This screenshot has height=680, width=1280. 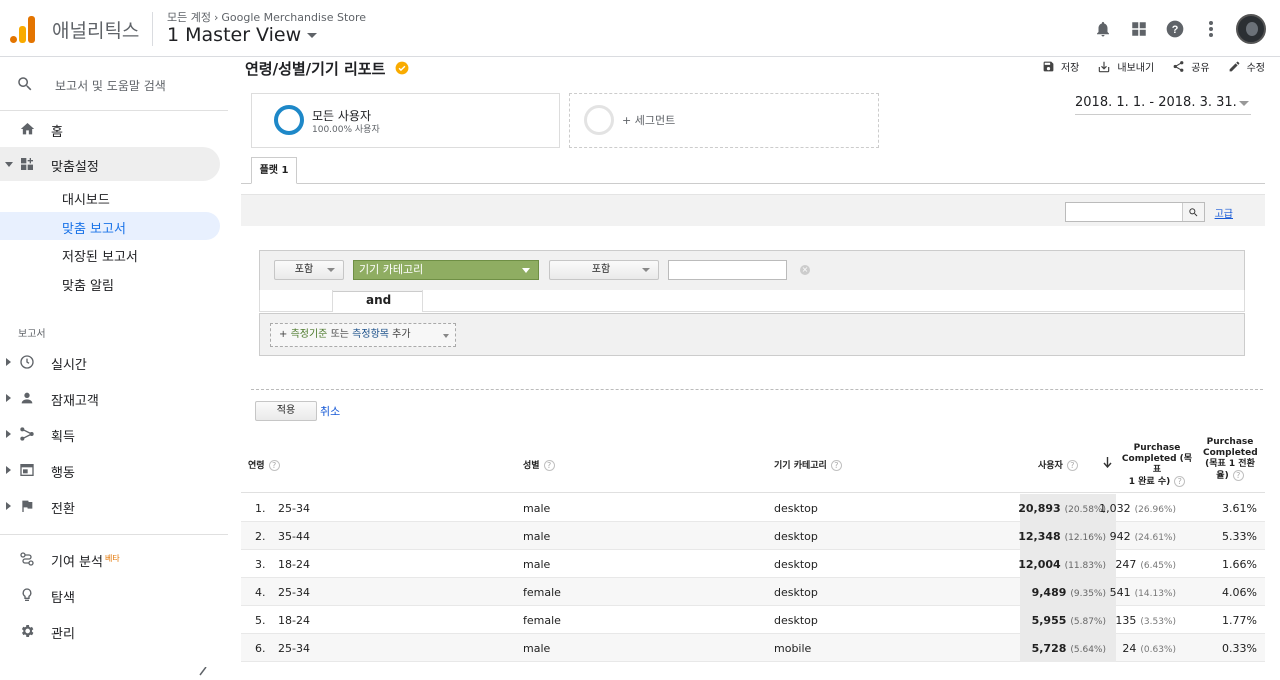 I want to click on segment-all-users: 모든 사용자 100.00% 사용자, so click(x=405, y=120).